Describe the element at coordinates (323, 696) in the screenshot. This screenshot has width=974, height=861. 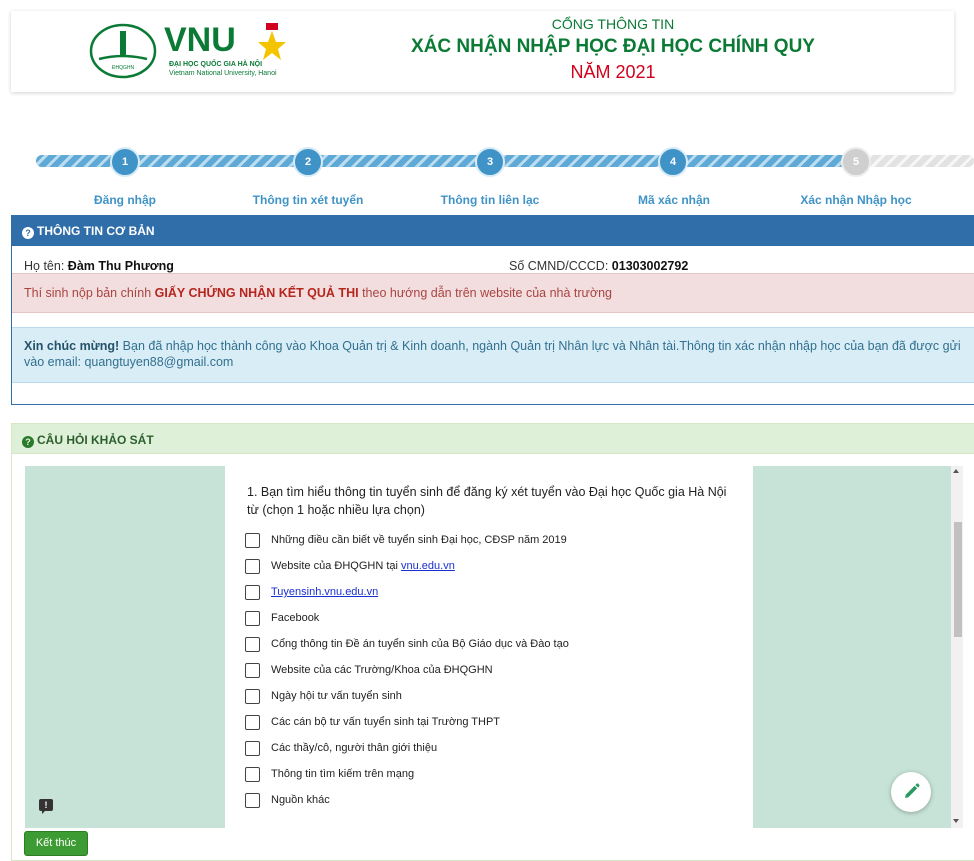
I see `option-7: Ngày hội tư vấn tuyển sinh` at that location.